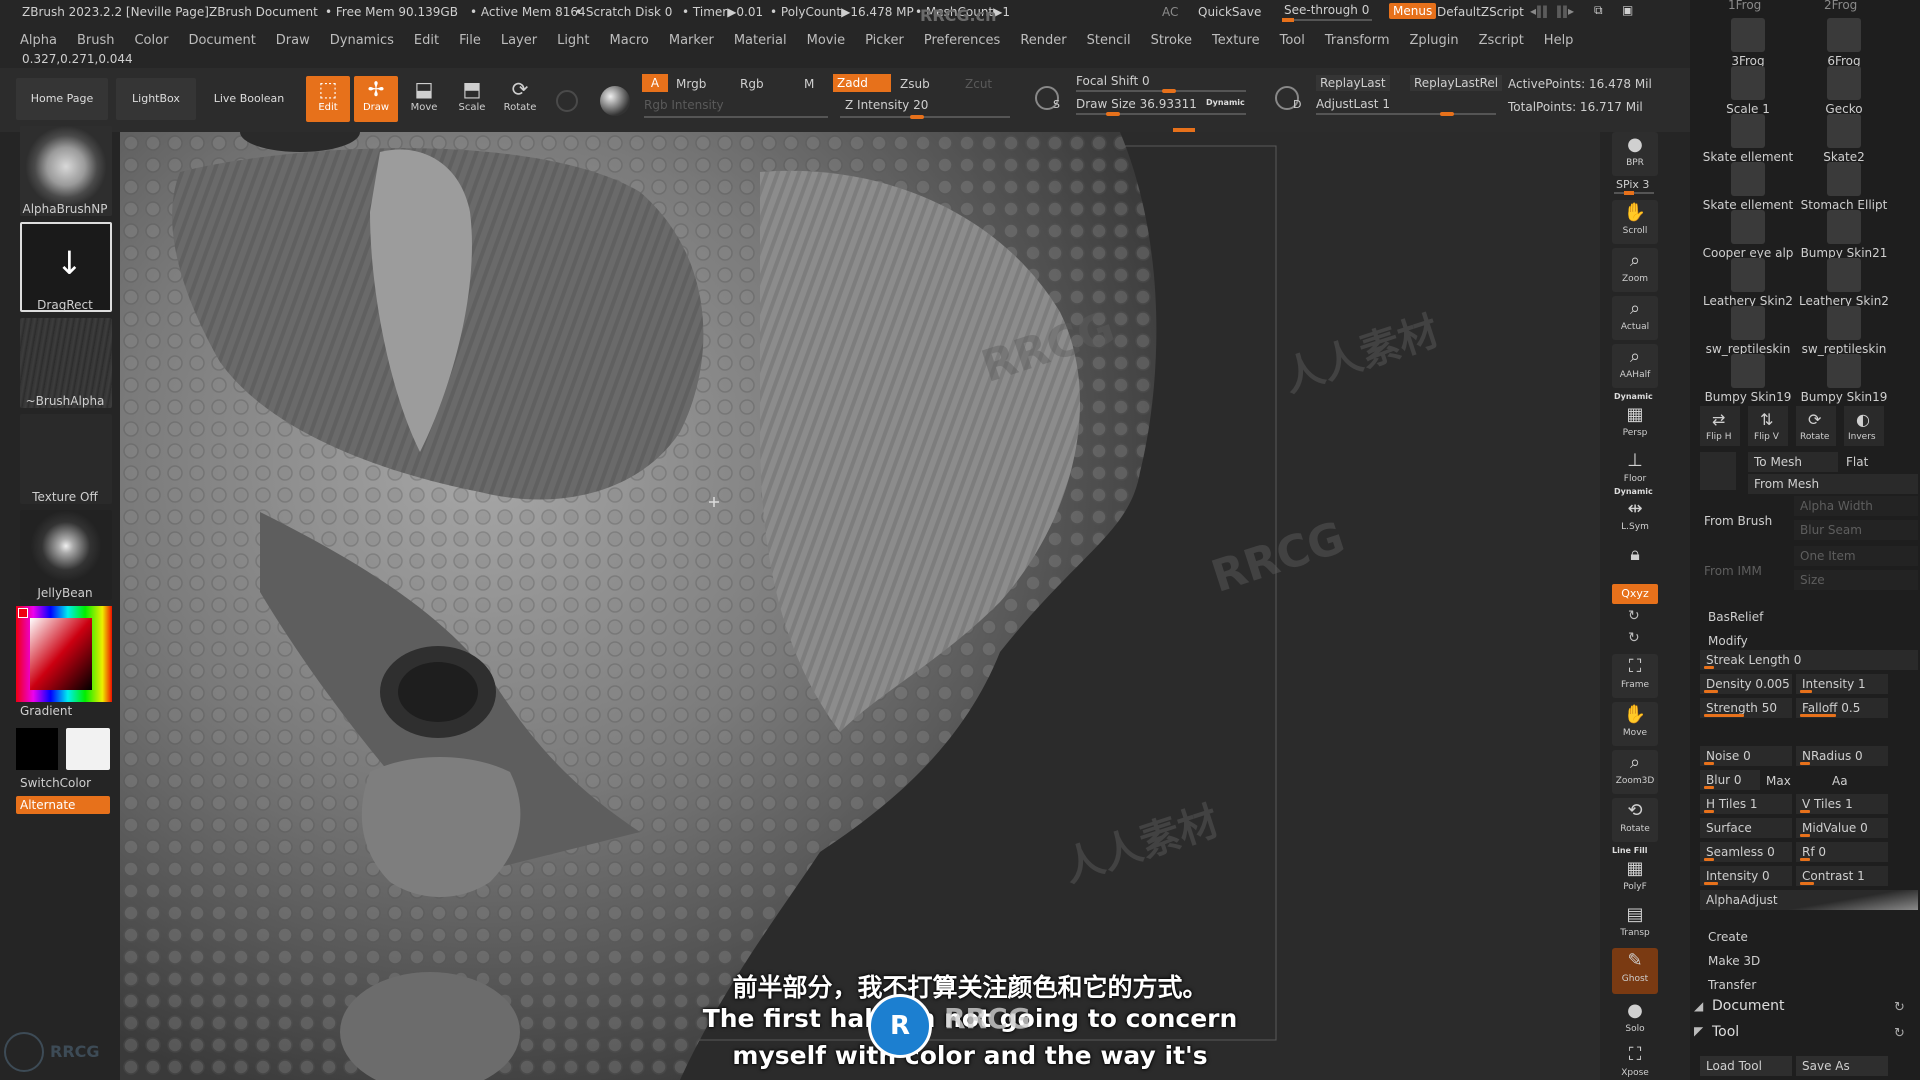 The image size is (1920, 1080). I want to click on z-intensity-slider: Z Intensity 20, so click(886, 105).